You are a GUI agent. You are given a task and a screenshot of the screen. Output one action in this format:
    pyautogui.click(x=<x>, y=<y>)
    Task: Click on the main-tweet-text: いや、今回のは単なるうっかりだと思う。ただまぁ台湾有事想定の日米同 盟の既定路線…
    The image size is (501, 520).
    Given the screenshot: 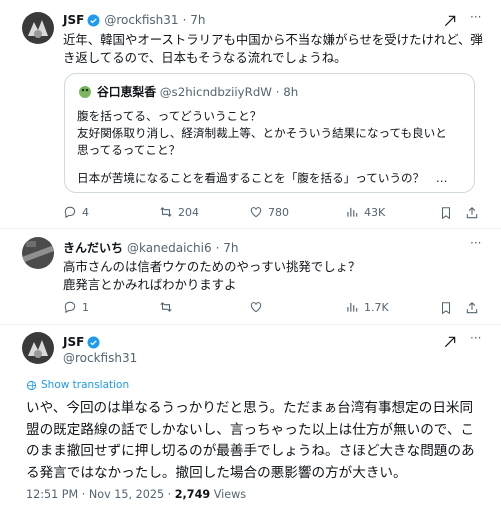 What is the action you would take?
    pyautogui.click(x=250, y=441)
    